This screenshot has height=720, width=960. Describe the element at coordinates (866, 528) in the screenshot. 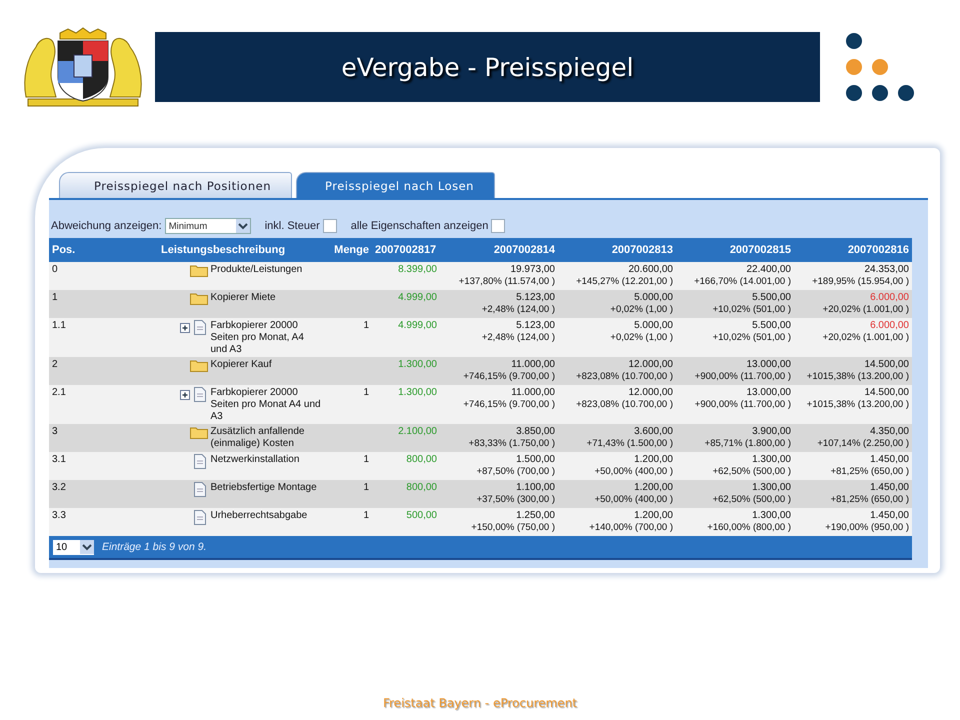

I see `deviation-text: +190,00% (950,00 )` at that location.